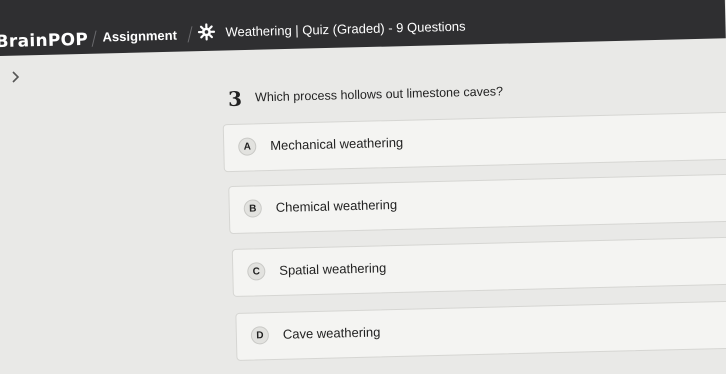  Describe the element at coordinates (477, 204) in the screenshot. I see `answer-option-b: B Chemical weathering` at that location.